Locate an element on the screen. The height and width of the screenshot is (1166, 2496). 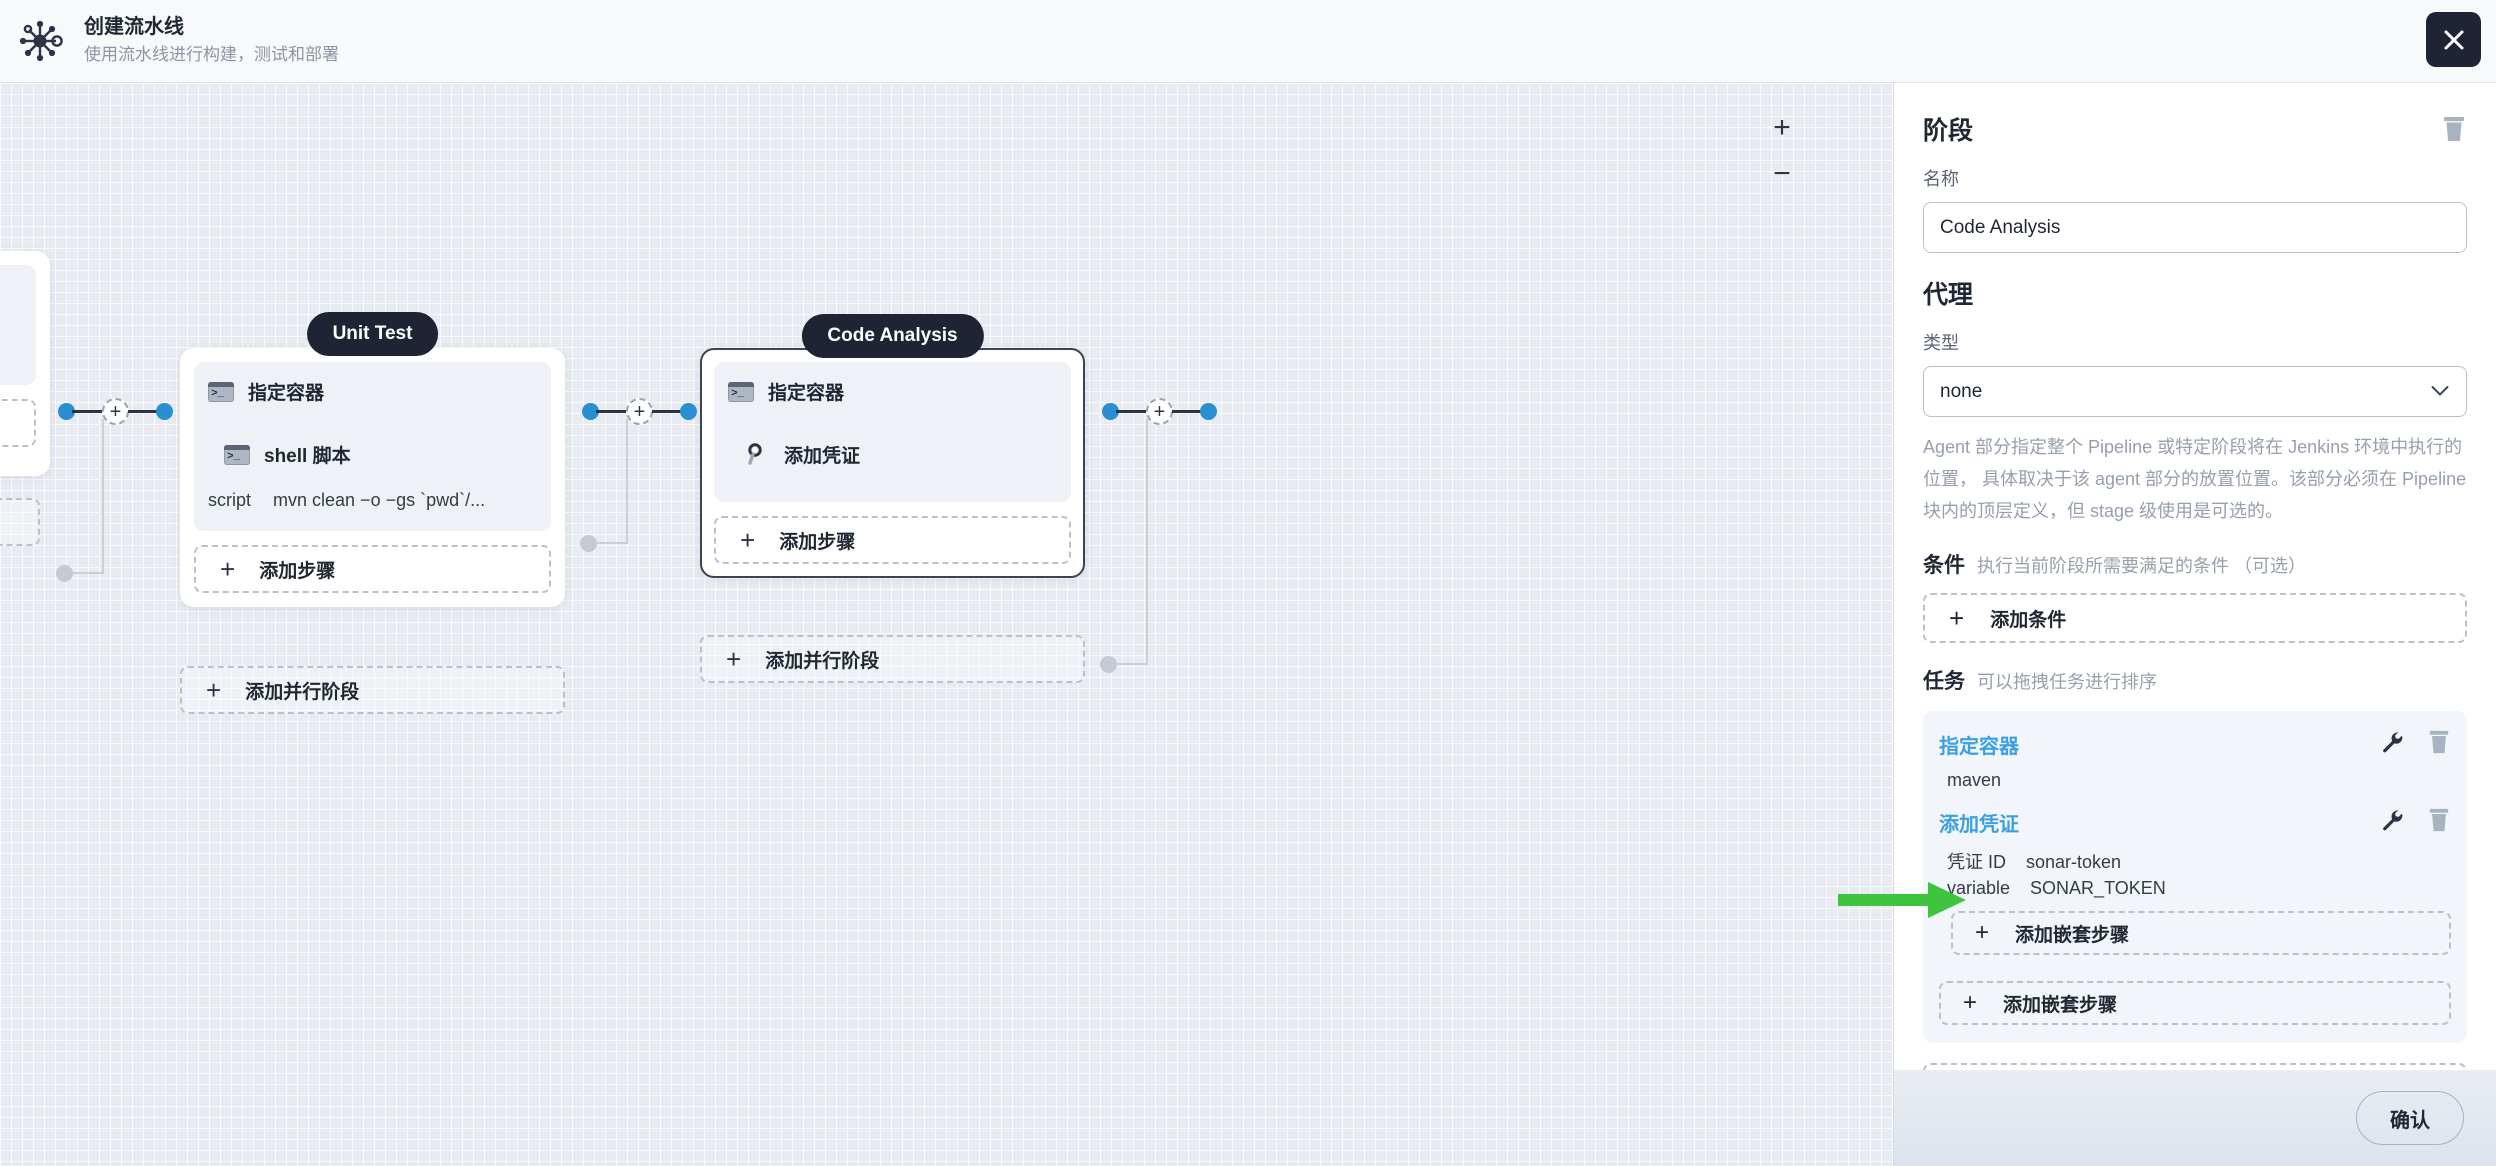
panel-header: 阶段 is located at coordinates (2195, 129).